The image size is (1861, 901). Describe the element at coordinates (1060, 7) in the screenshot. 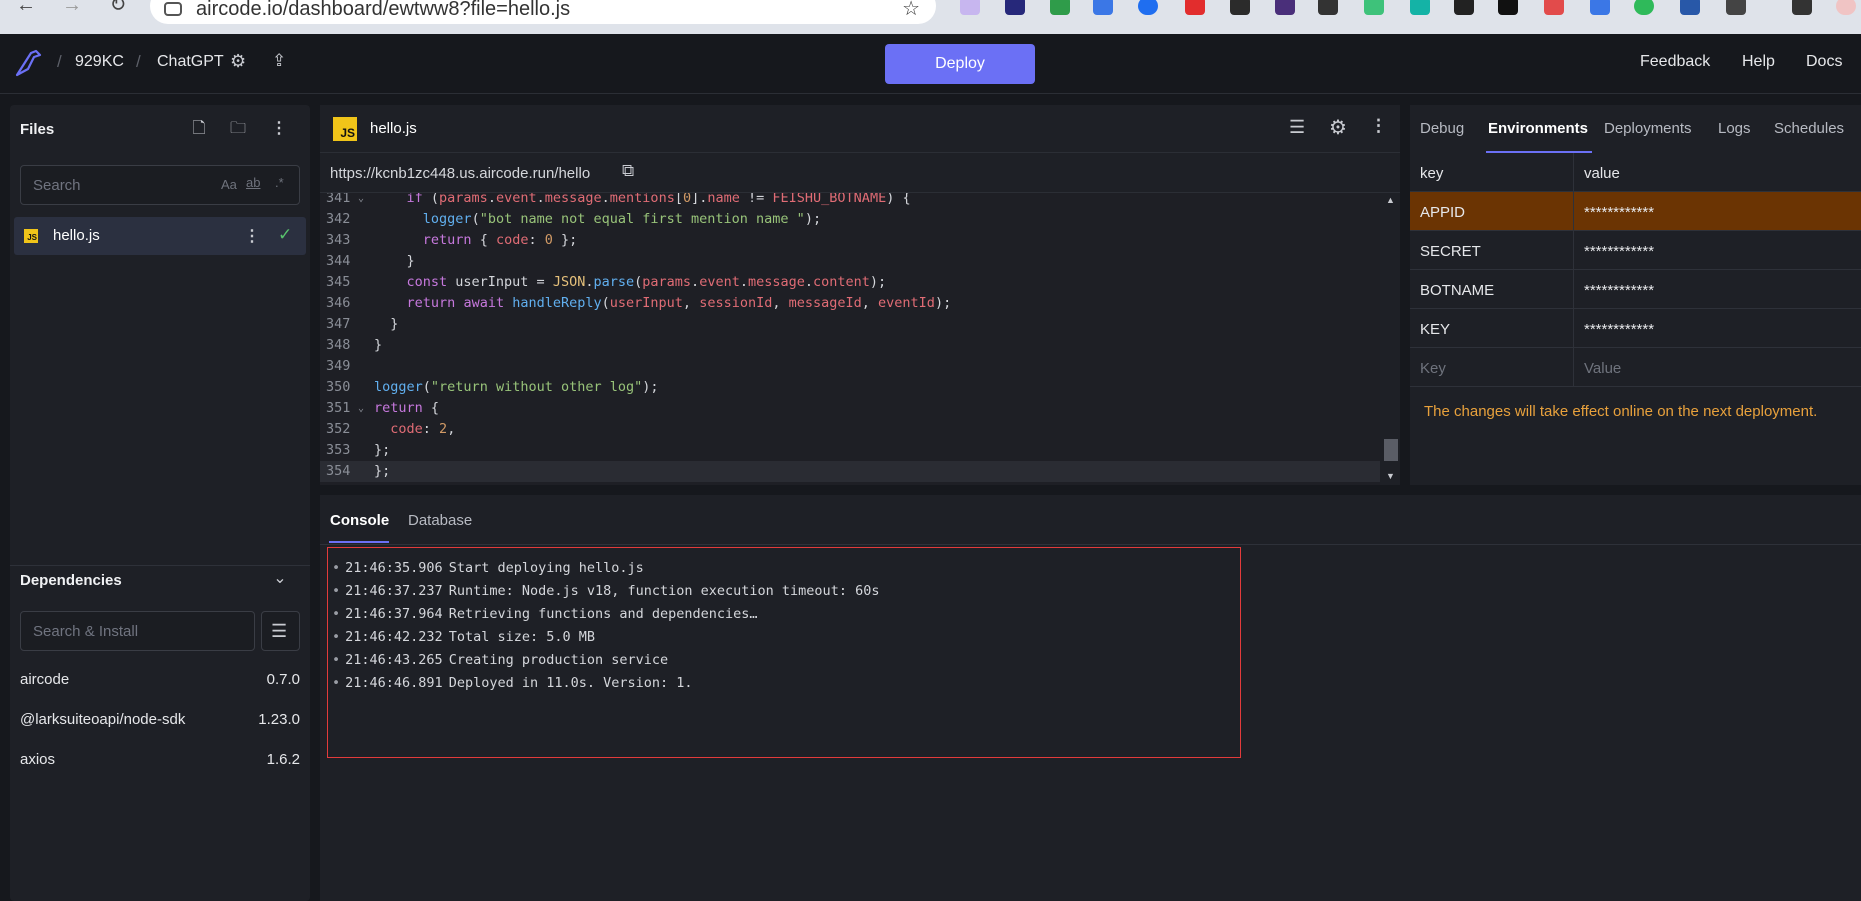

I see `extension-globe-icon` at that location.